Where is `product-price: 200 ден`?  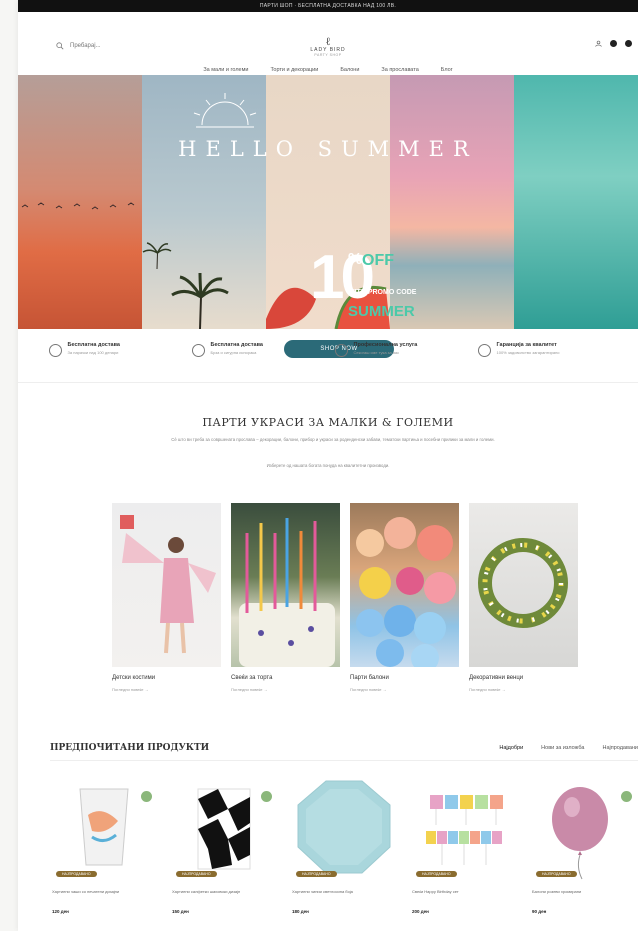 product-price: 200 ден is located at coordinates (420, 911).